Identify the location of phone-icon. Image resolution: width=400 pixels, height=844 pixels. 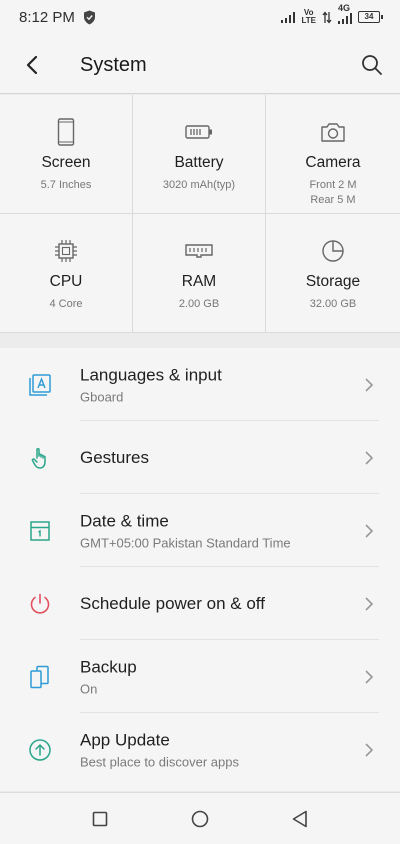
(66, 132).